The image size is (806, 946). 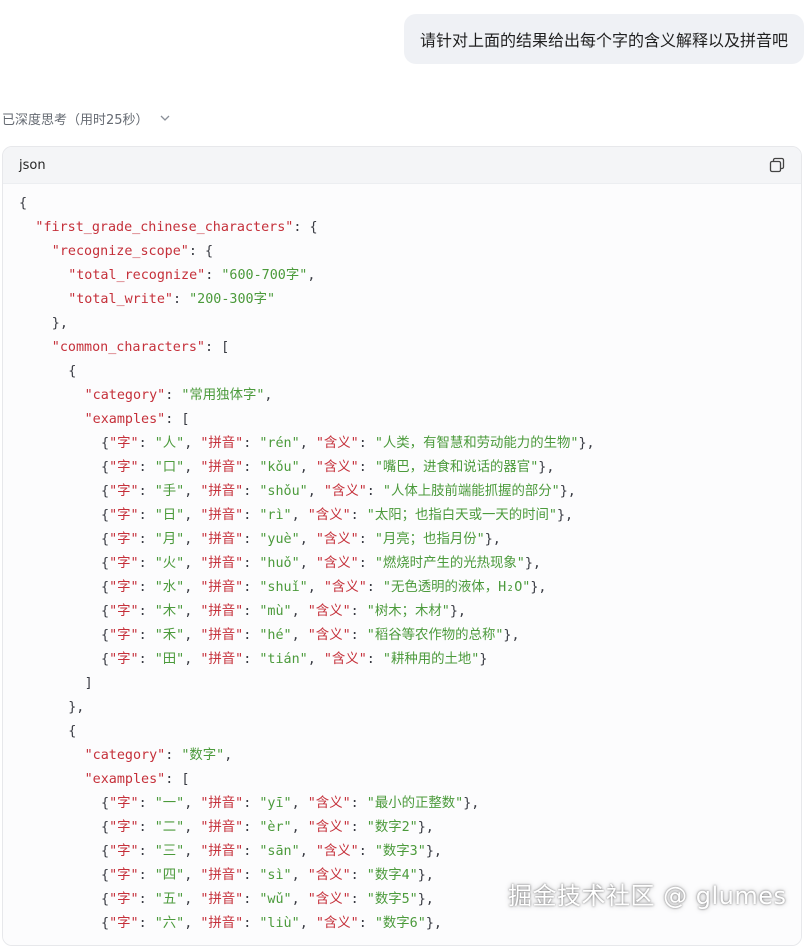 What do you see at coordinates (120, 299) in the screenshot?
I see `code-key: "total_write"` at bounding box center [120, 299].